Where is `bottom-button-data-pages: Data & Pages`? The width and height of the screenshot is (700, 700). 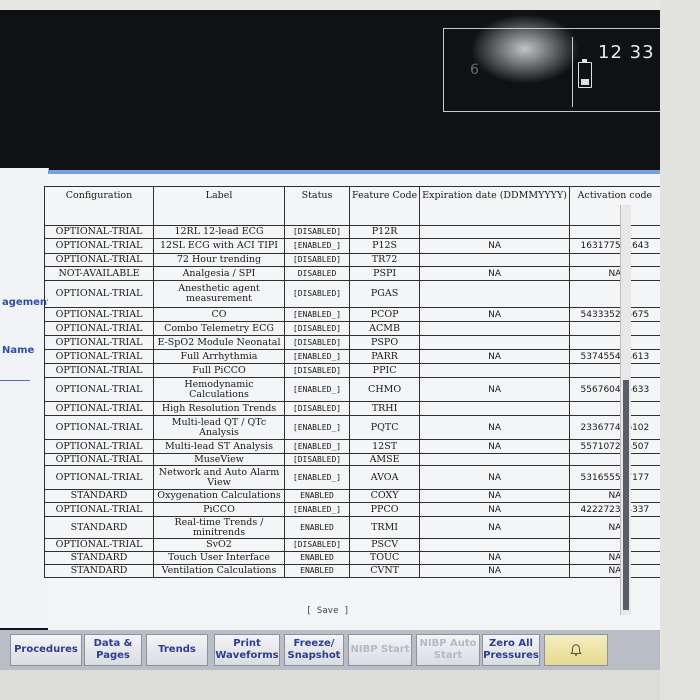 bottom-button-data-pages: Data & Pages is located at coordinates (113, 650).